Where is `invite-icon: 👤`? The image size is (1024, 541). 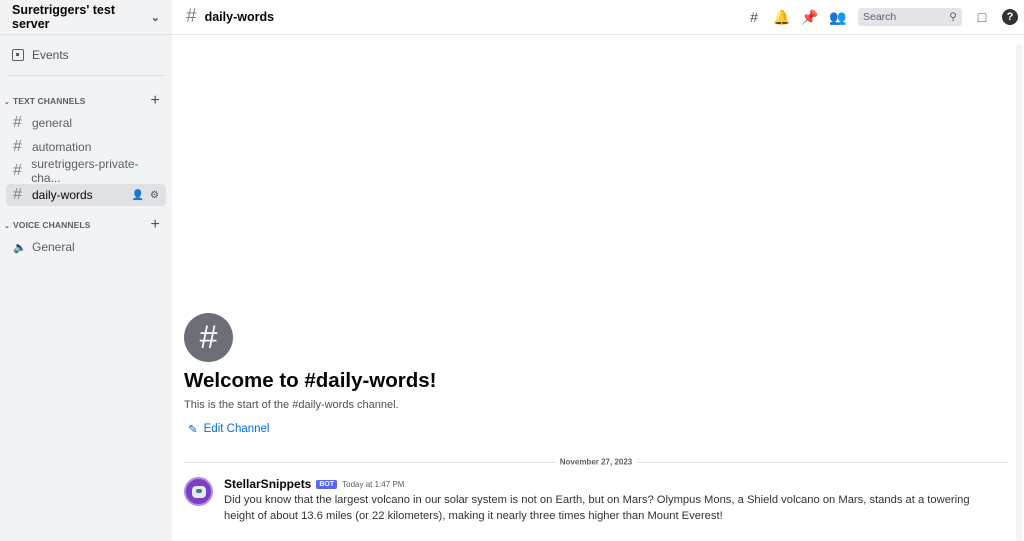 invite-icon: 👤 is located at coordinates (138, 195).